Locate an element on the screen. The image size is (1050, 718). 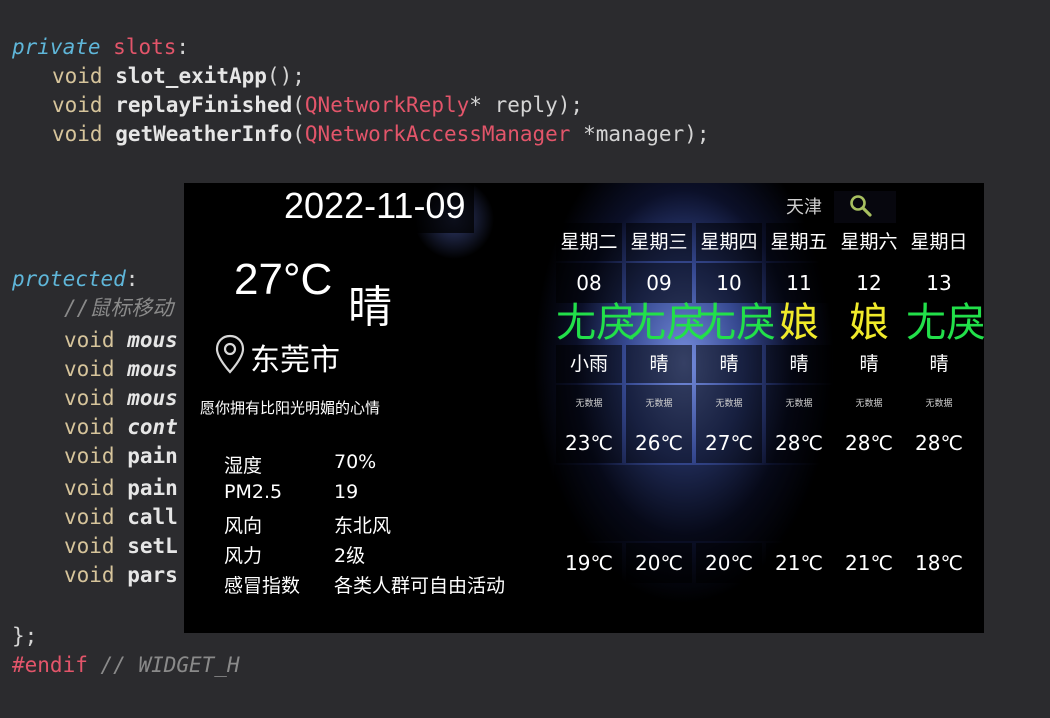
punctuation: (); is located at coordinates (285, 76).